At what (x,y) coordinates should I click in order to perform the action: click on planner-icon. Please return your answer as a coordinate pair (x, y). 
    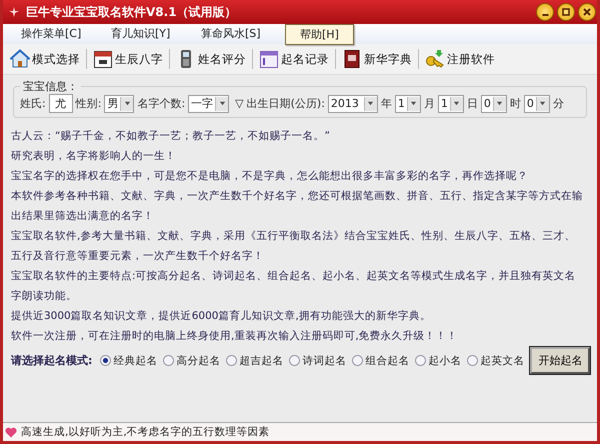
    Looking at the image, I should click on (269, 59).